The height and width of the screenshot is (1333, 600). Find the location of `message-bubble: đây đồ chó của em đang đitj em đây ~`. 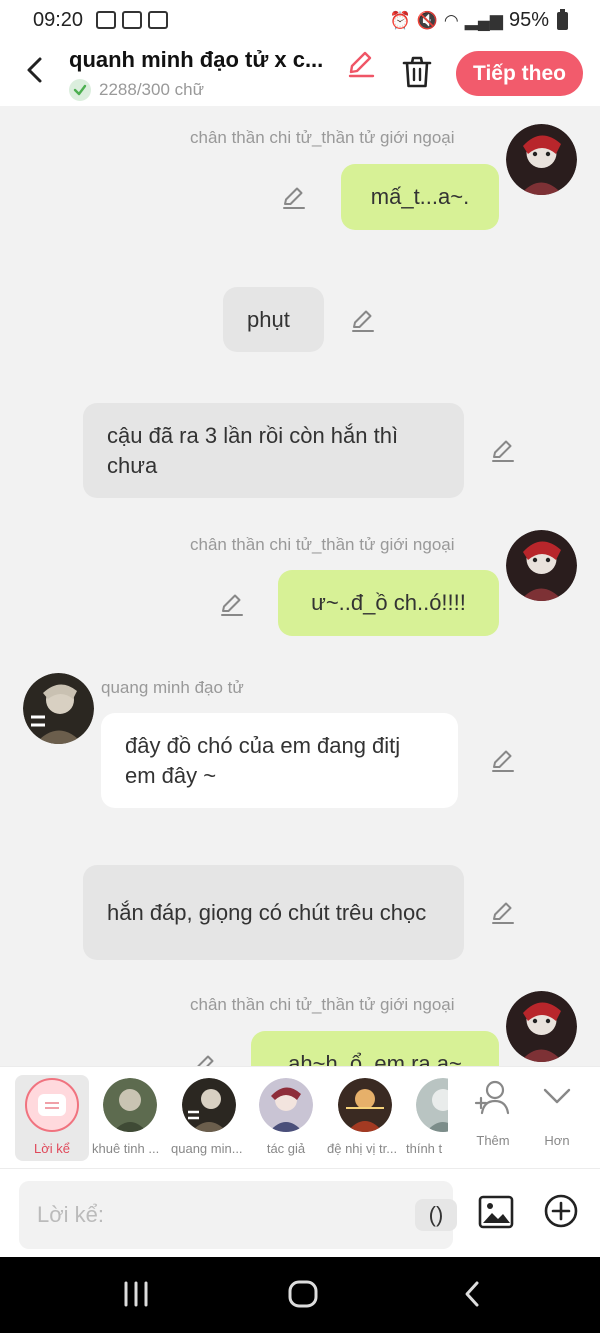

message-bubble: đây đồ chó của em đang đitj em đây ~ is located at coordinates (279, 760).